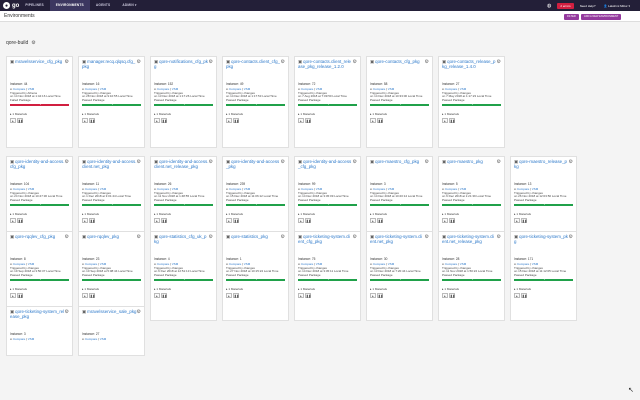 The width and height of the screenshot is (640, 400). I want to click on pipeline-name-link: ▣qore-notifications_cfg_pkg, so click(181, 64).